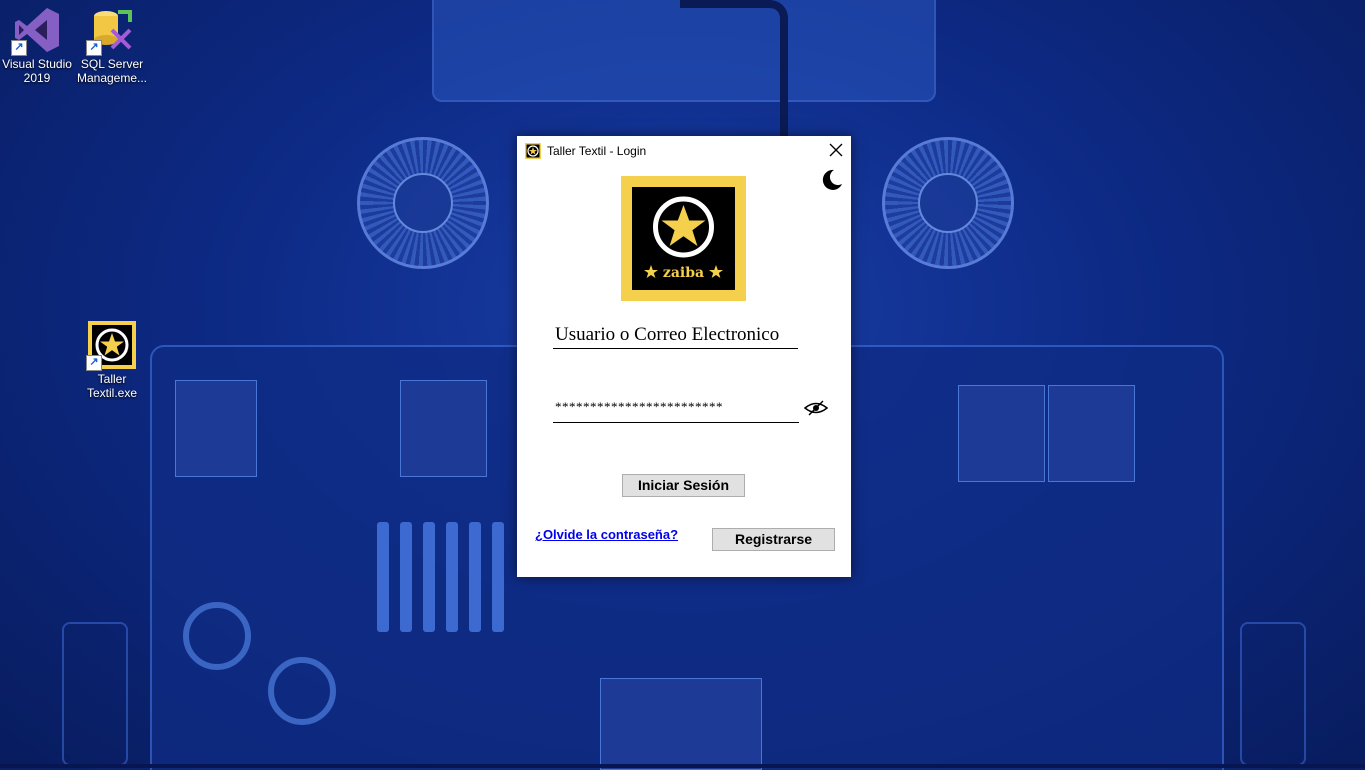 This screenshot has height=770, width=1365. I want to click on username-underline, so click(675, 348).